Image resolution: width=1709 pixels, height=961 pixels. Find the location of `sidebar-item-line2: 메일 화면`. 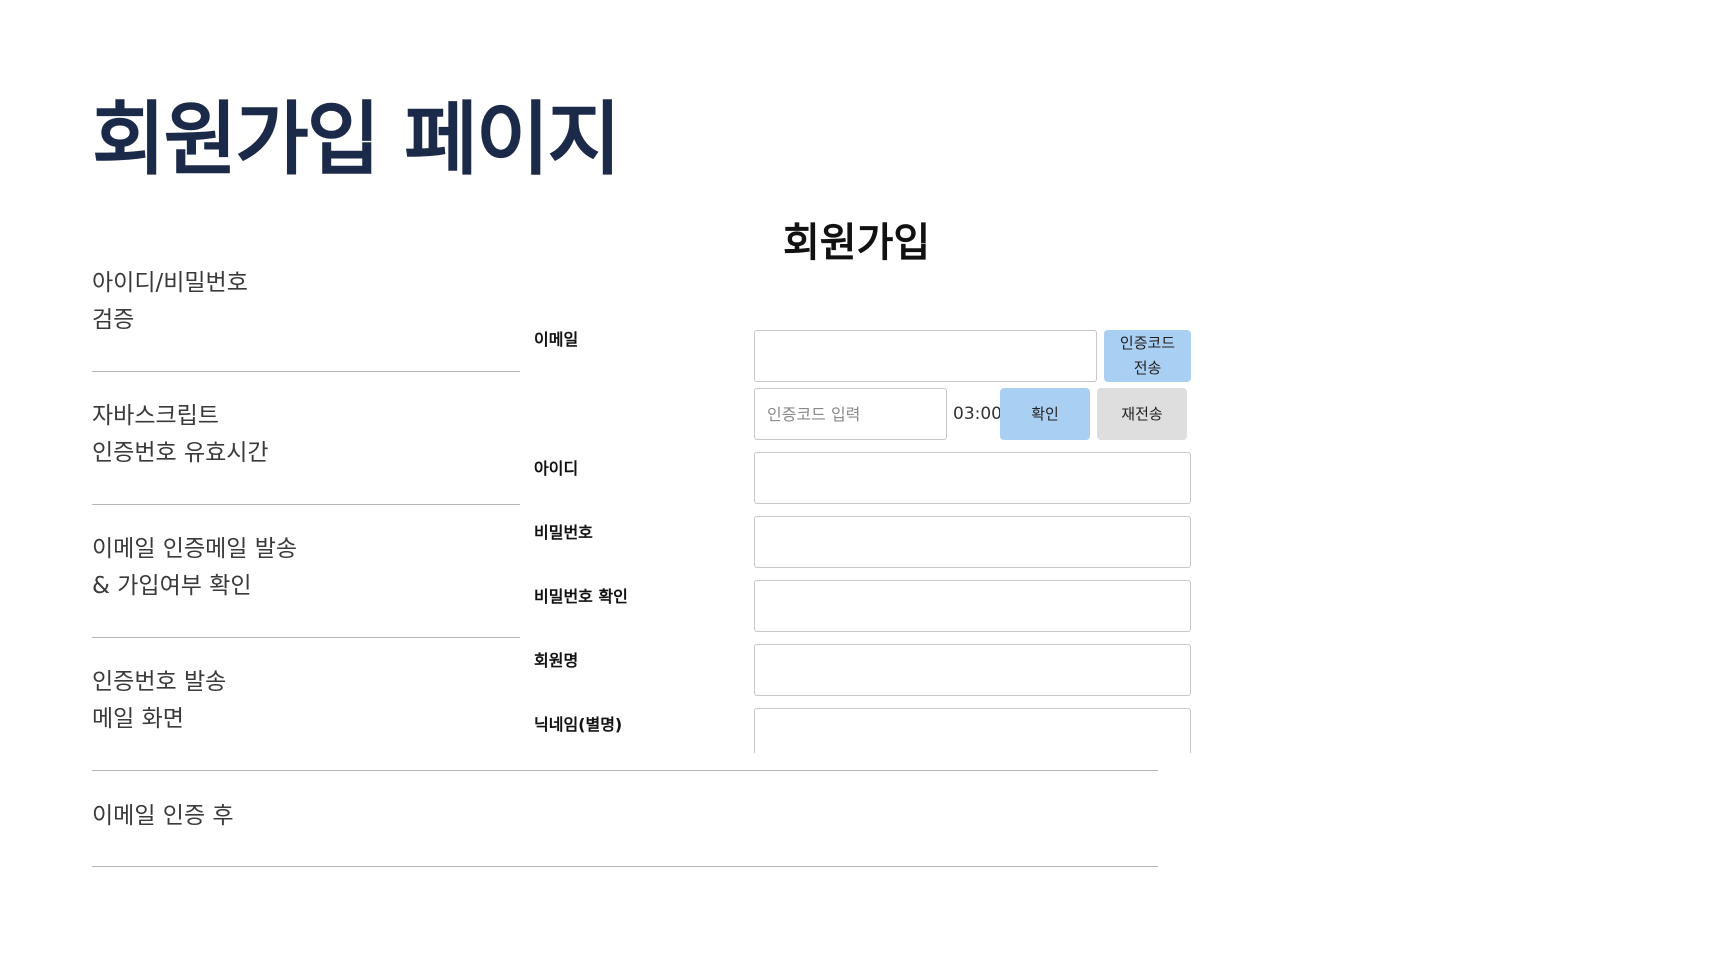

sidebar-item-line2: 메일 화면 is located at coordinates (138, 719).